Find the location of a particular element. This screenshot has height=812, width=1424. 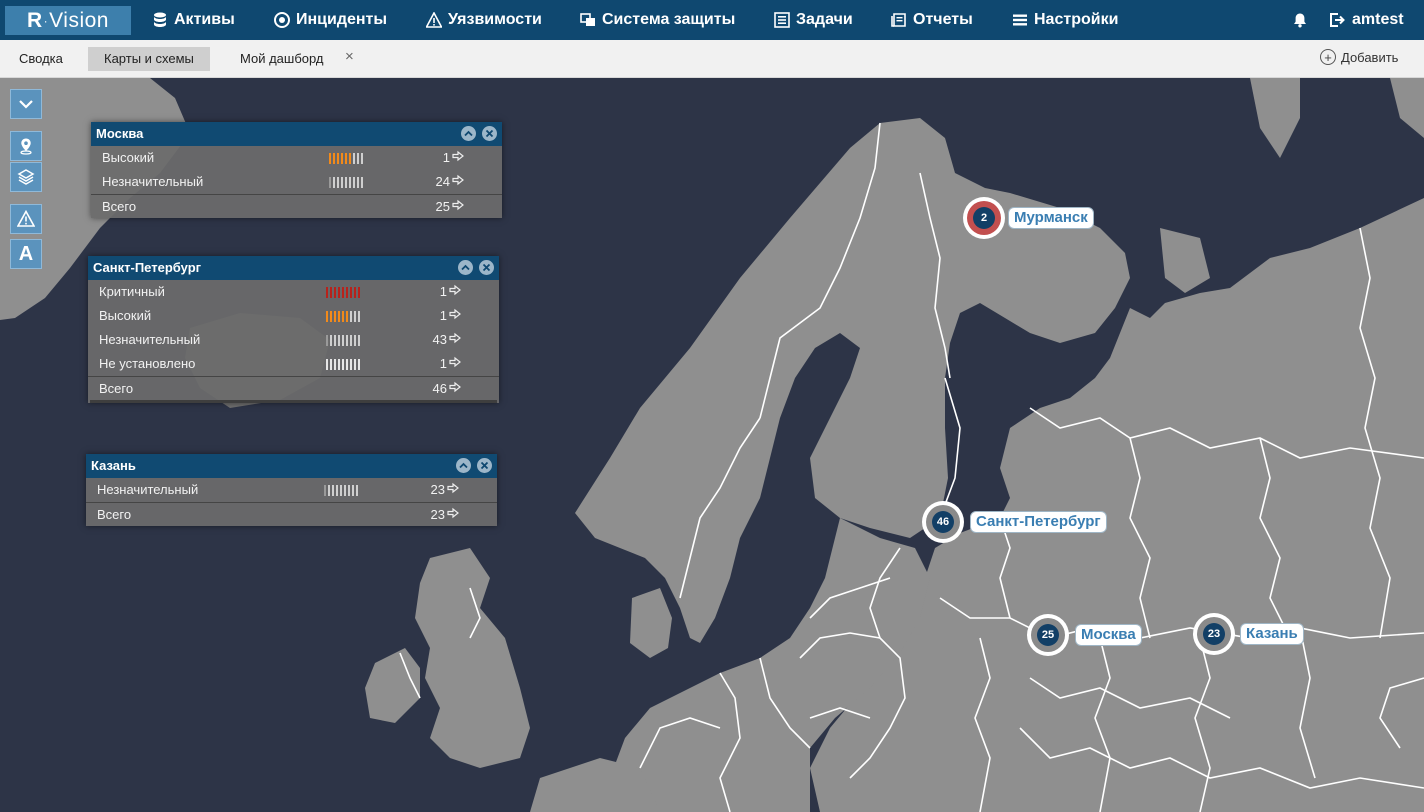

logout-icon is located at coordinates (1337, 20).